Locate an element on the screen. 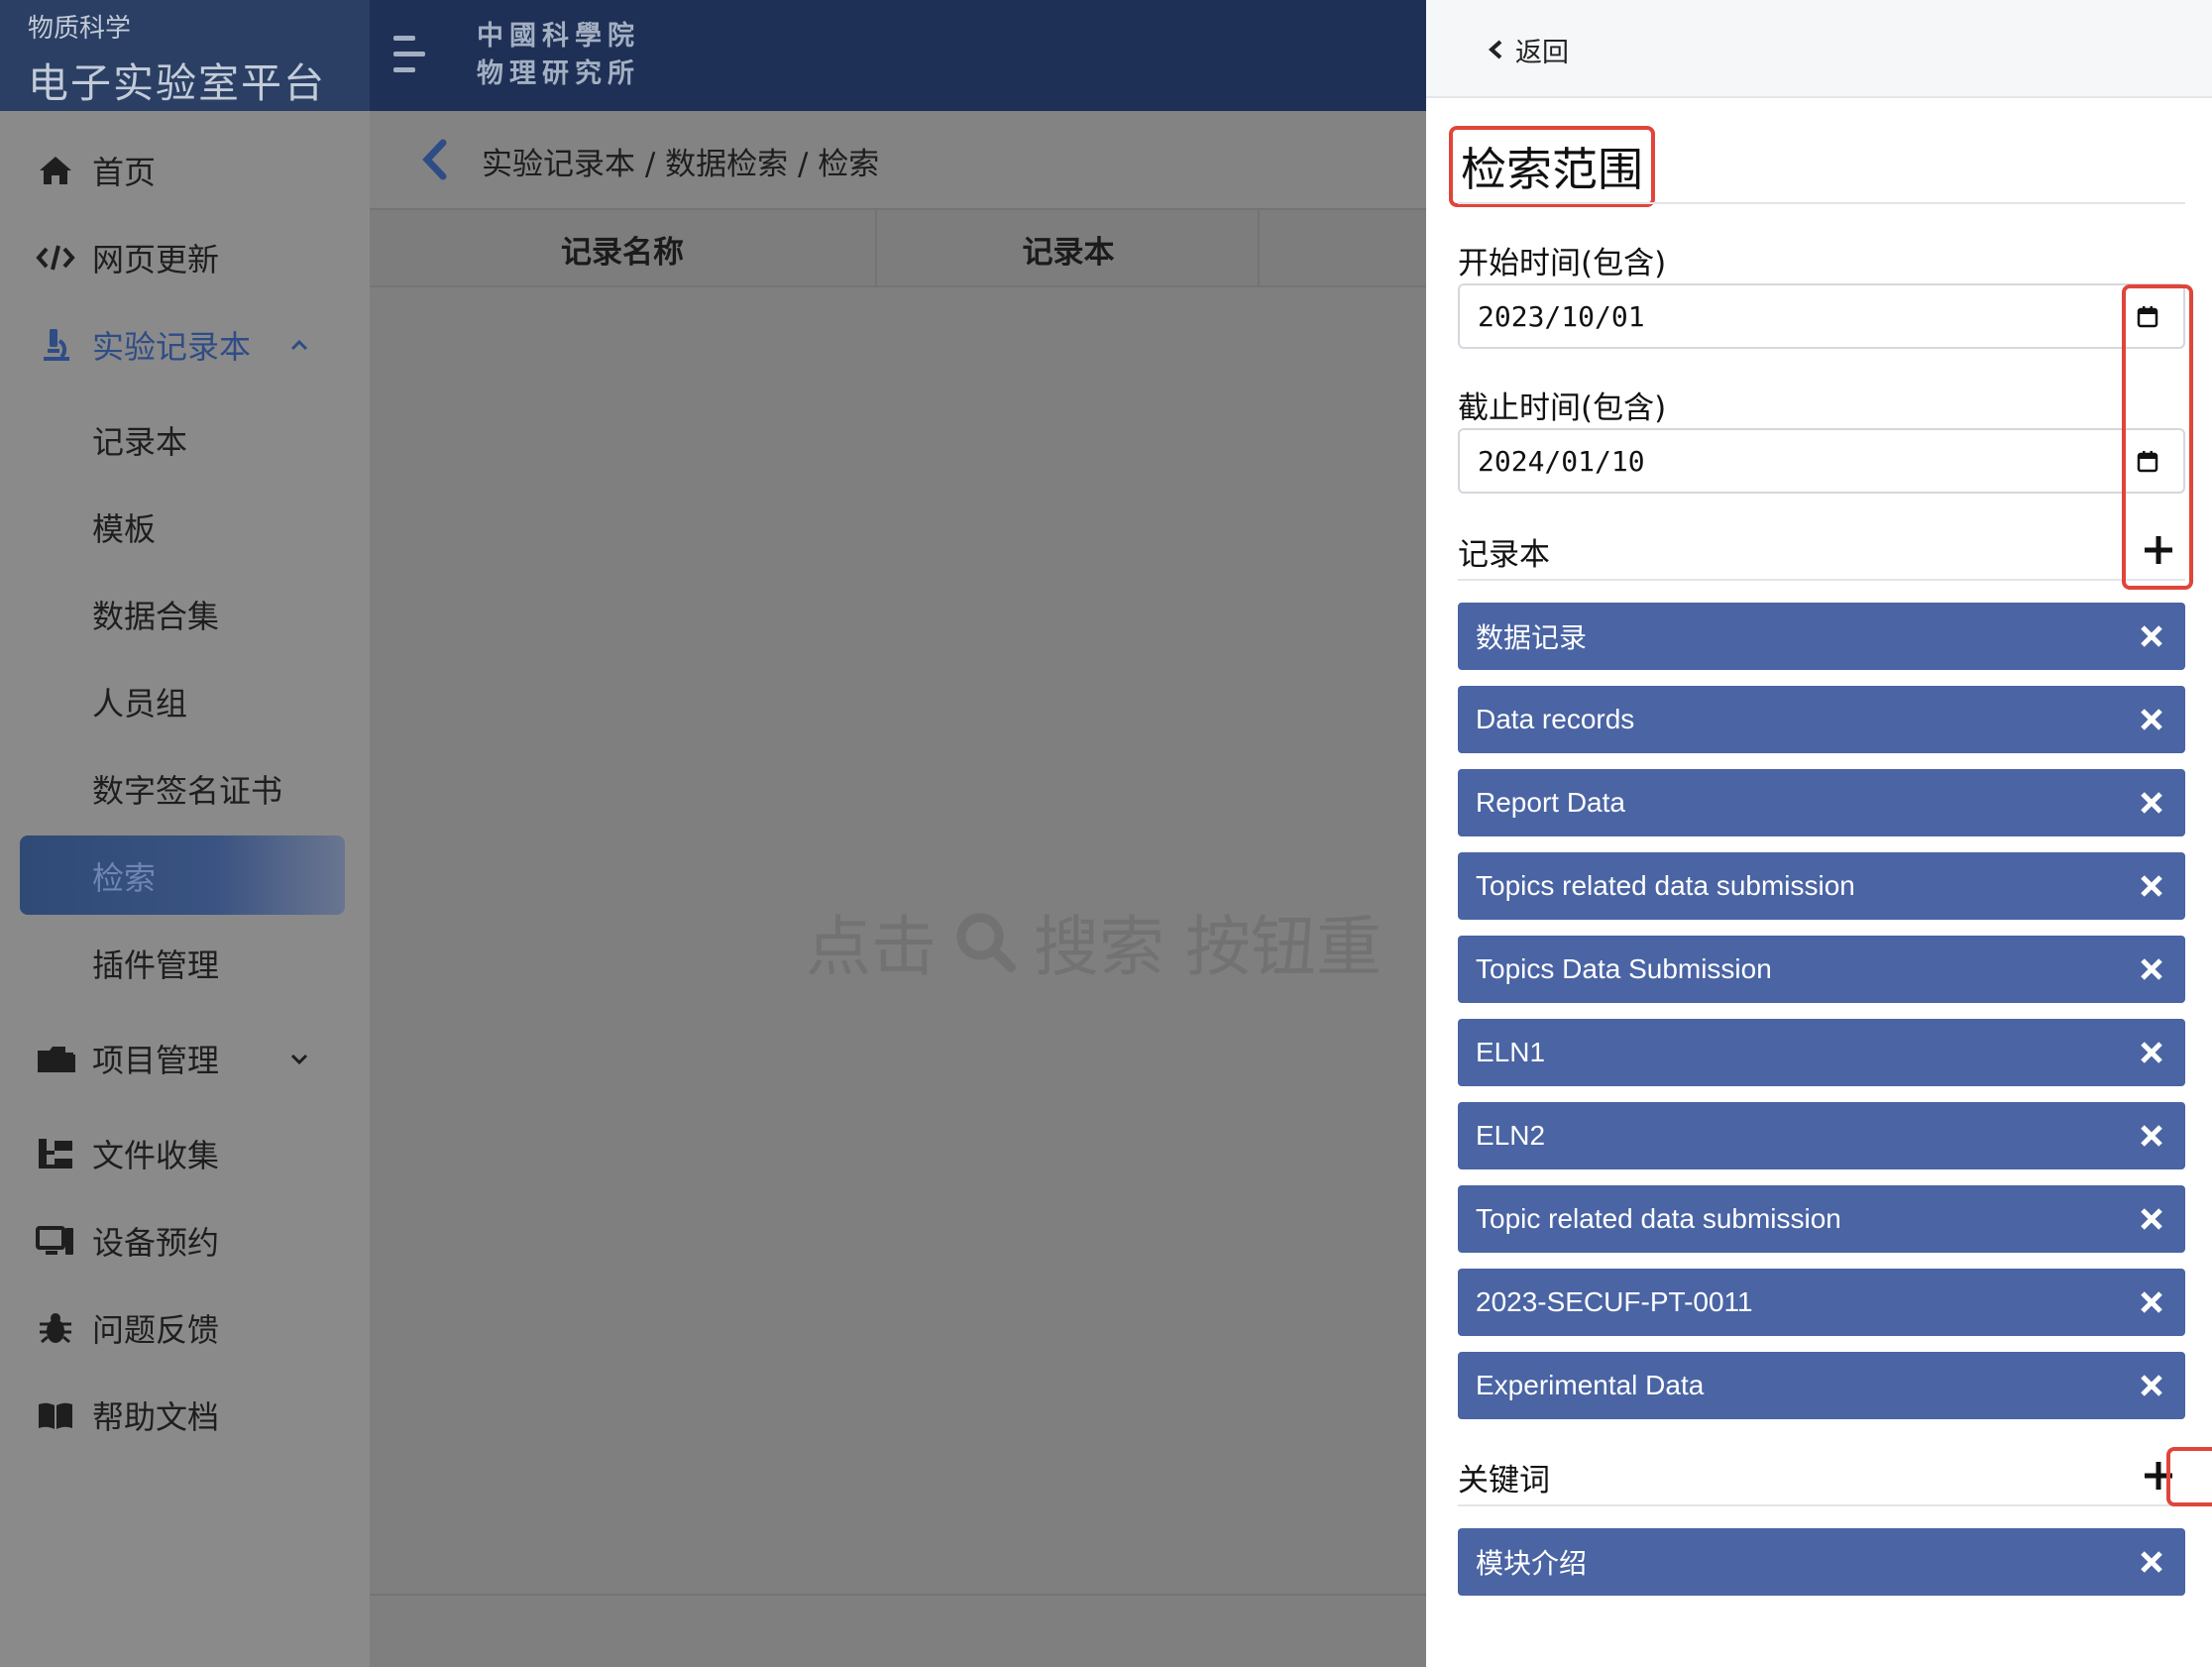 The height and width of the screenshot is (1667, 2212). sidebar-item-web-updates: 网页更新 is located at coordinates (185, 257).